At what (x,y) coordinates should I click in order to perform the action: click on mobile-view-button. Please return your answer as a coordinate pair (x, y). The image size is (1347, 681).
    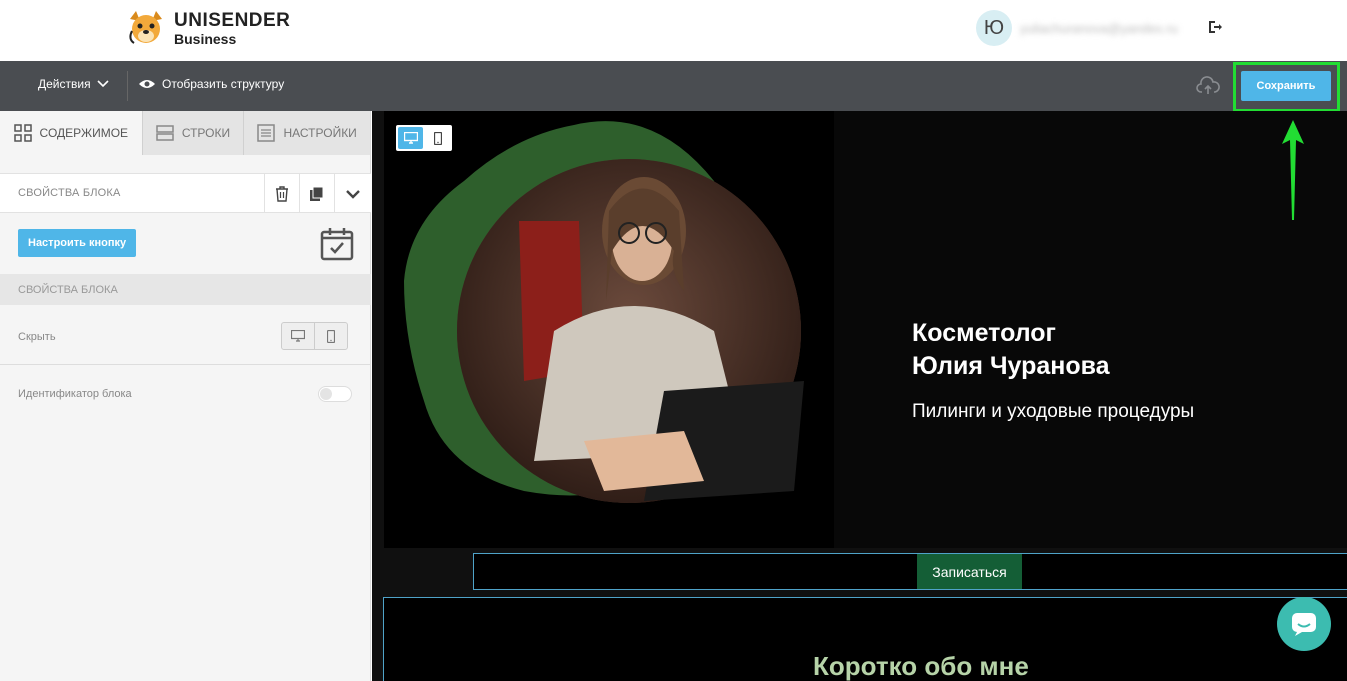
    Looking at the image, I should click on (437, 138).